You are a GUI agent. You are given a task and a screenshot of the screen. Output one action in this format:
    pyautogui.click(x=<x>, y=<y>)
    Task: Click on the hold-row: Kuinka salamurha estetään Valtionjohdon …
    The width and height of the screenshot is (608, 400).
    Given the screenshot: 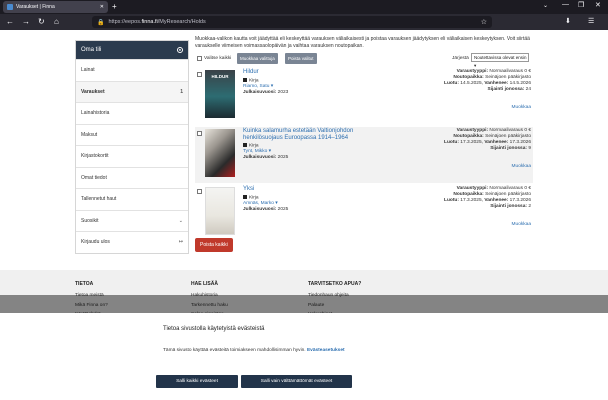 What is the action you would take?
    pyautogui.click(x=364, y=155)
    